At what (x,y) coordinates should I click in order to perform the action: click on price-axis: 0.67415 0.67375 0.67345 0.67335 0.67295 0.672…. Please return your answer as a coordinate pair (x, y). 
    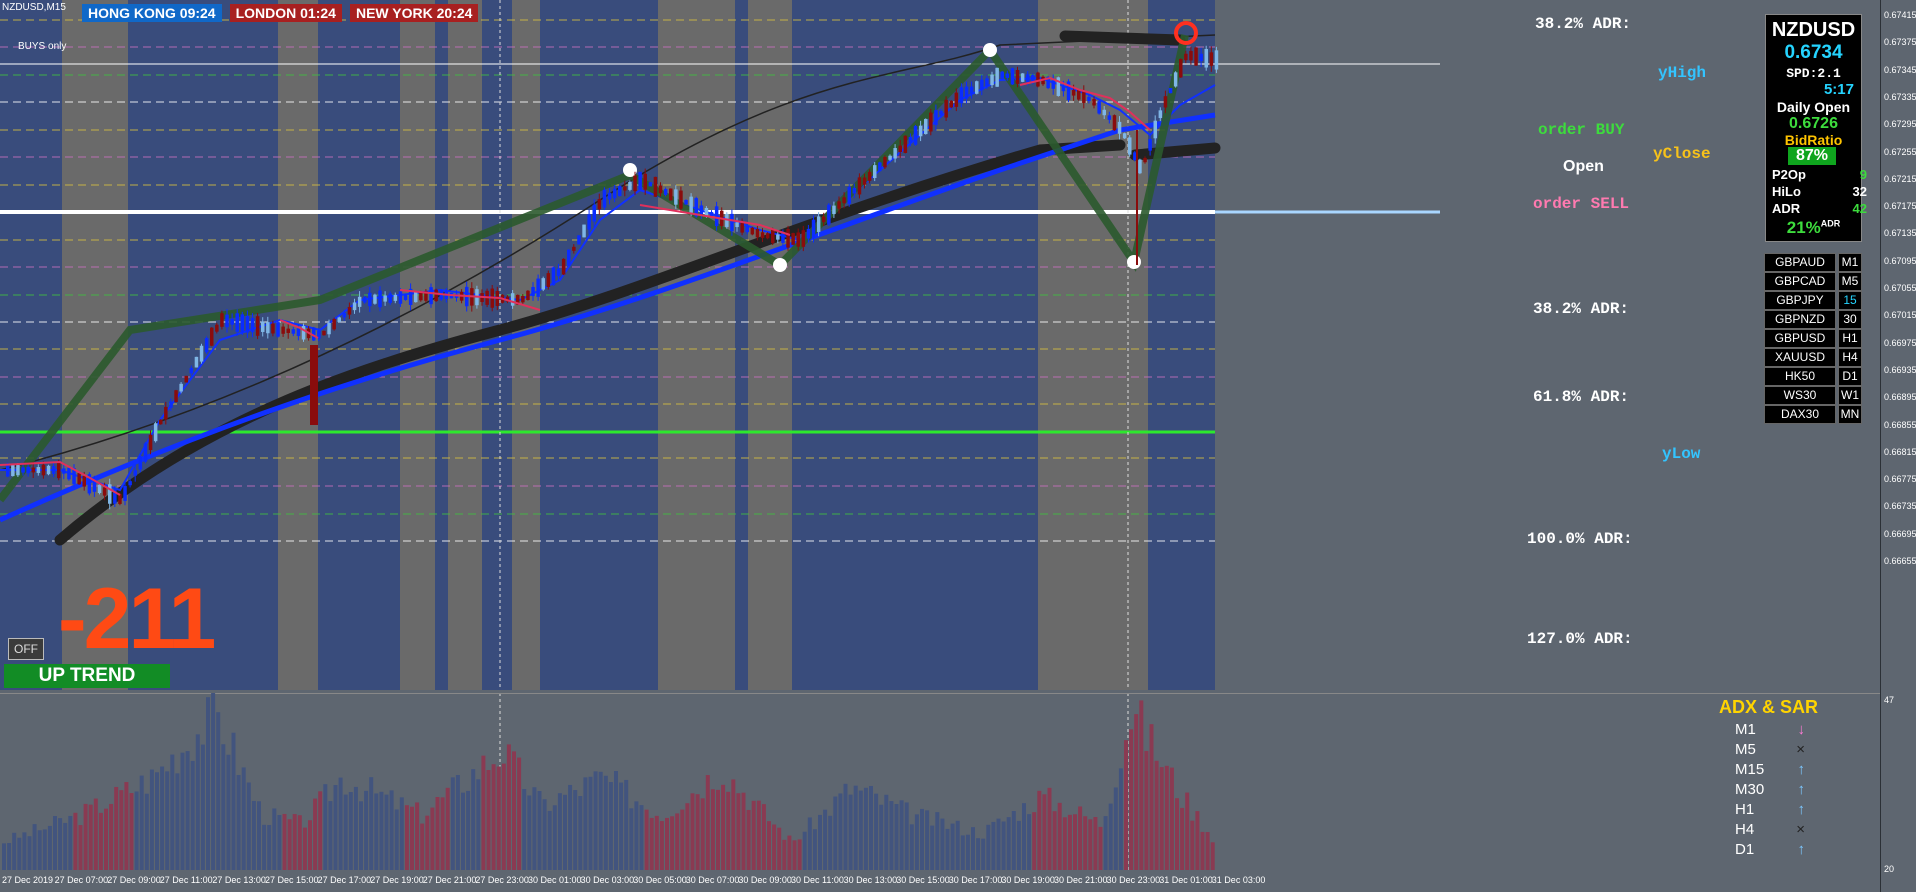
    Looking at the image, I should click on (1898, 446).